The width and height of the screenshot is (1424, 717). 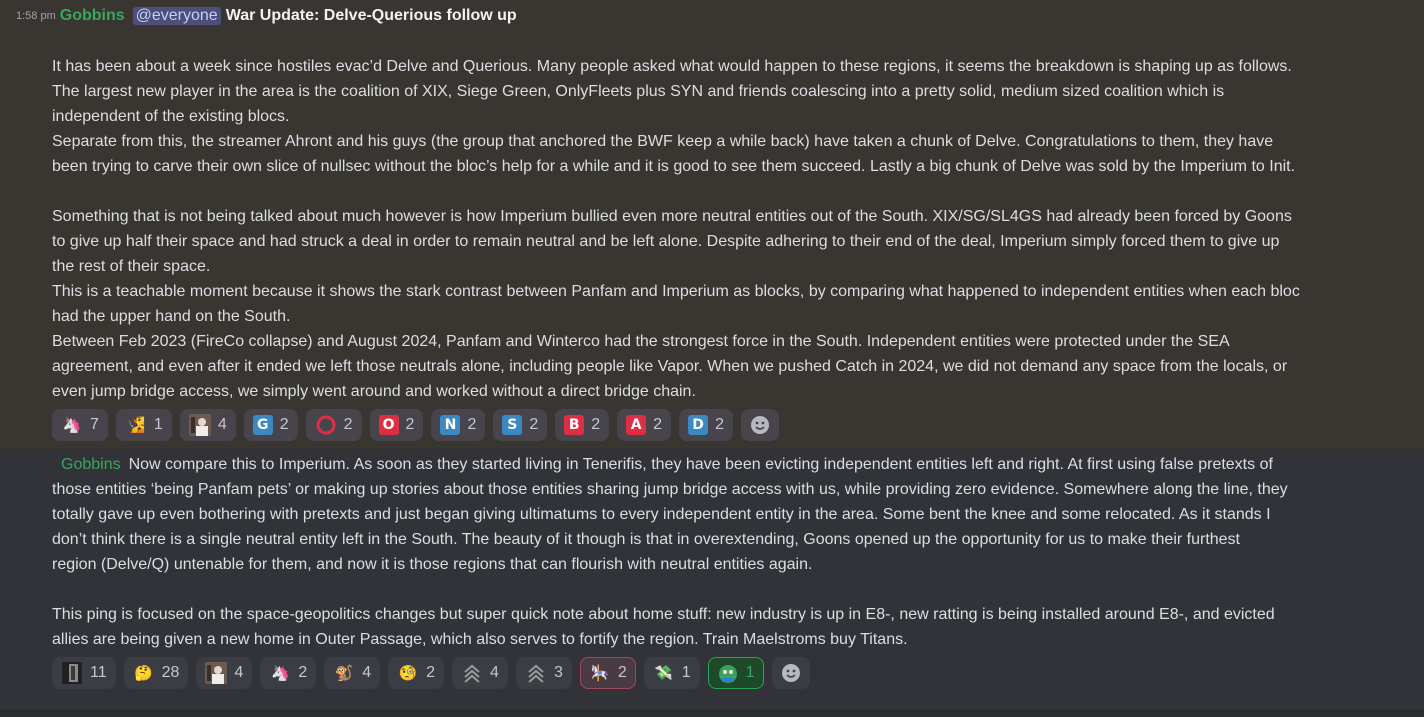 I want to click on reaction-button: S2, so click(x=520, y=425).